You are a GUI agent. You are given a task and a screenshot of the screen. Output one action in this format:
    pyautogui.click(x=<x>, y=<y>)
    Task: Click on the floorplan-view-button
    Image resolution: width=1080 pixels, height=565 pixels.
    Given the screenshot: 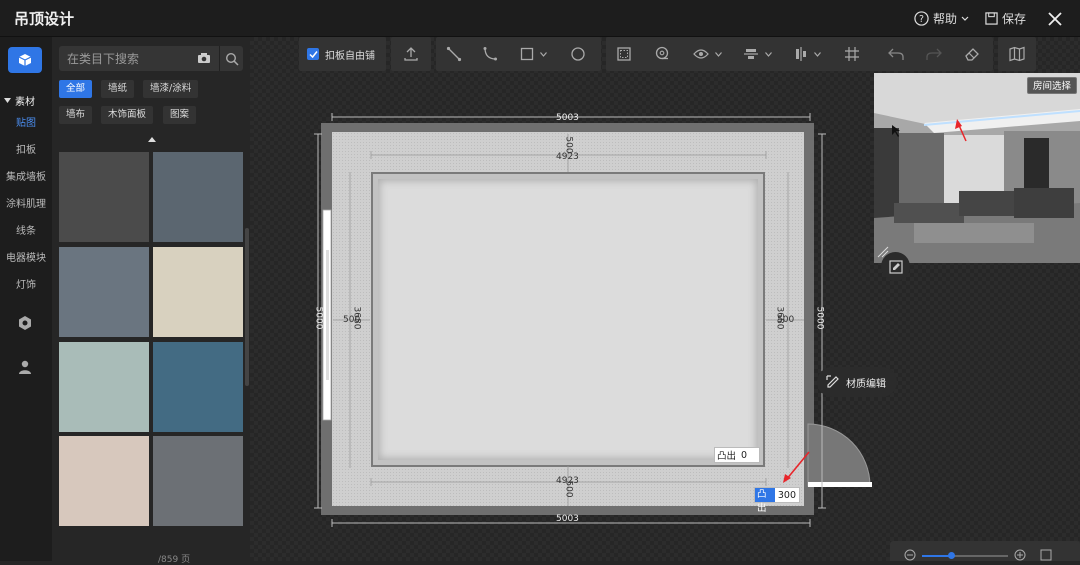 What is the action you would take?
    pyautogui.click(x=1017, y=54)
    